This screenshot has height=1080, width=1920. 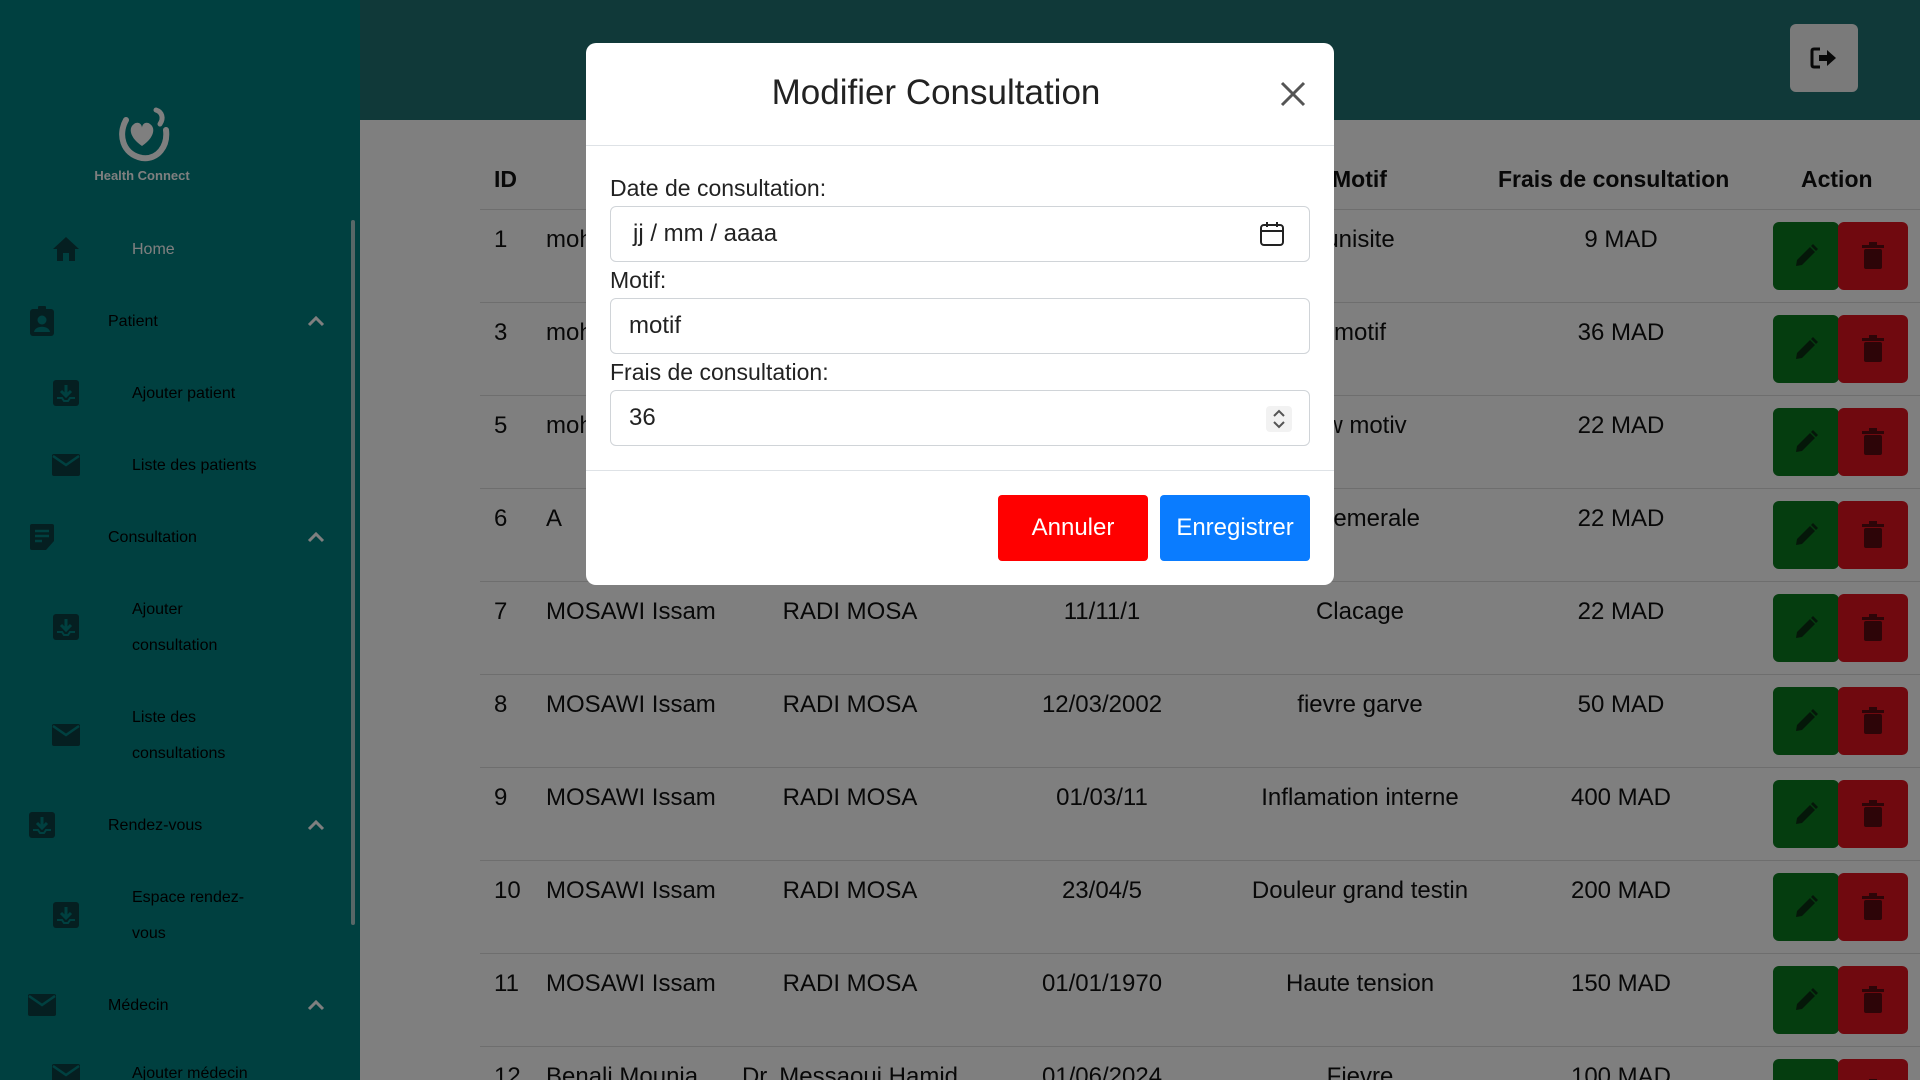 What do you see at coordinates (718, 188) in the screenshot?
I see `date-label: Date de consultation:` at bounding box center [718, 188].